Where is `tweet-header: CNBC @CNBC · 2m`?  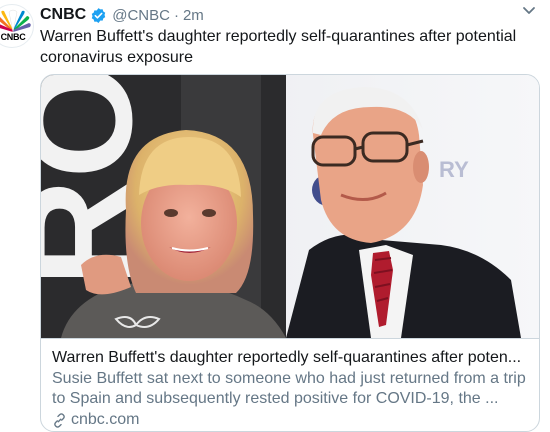
tweet-header: CNBC @CNBC · 2m is located at coordinates (122, 15).